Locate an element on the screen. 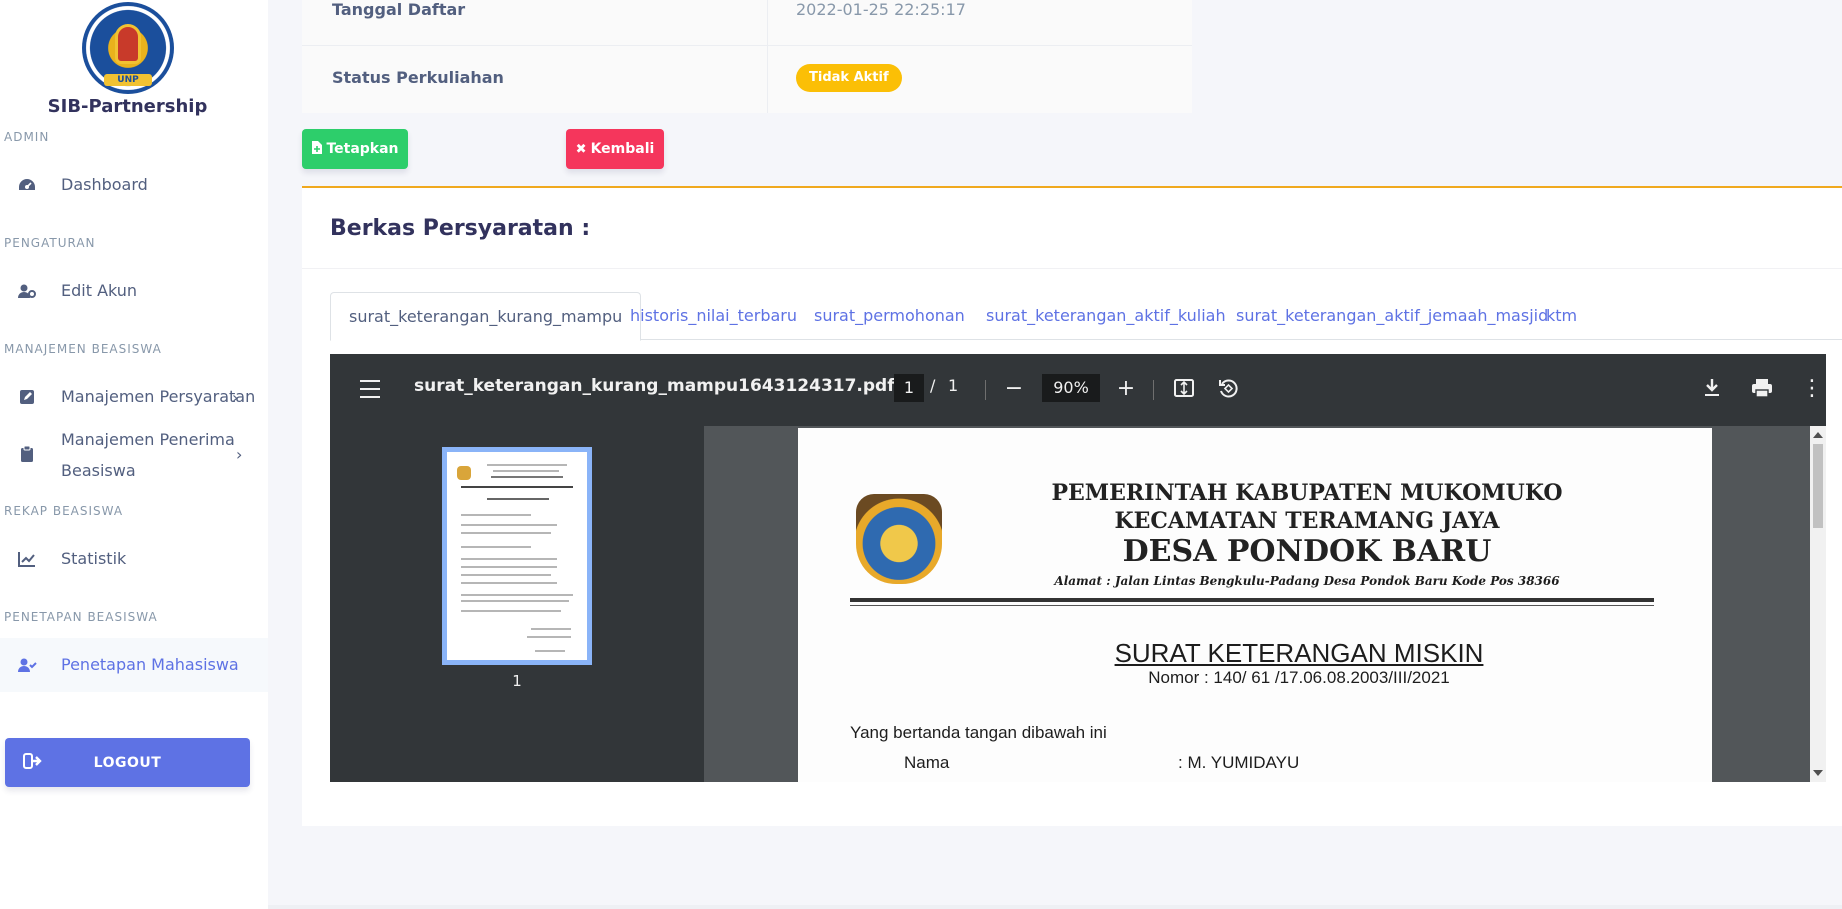 The width and height of the screenshot is (1842, 909). chart-line-icon is located at coordinates (27, 559).